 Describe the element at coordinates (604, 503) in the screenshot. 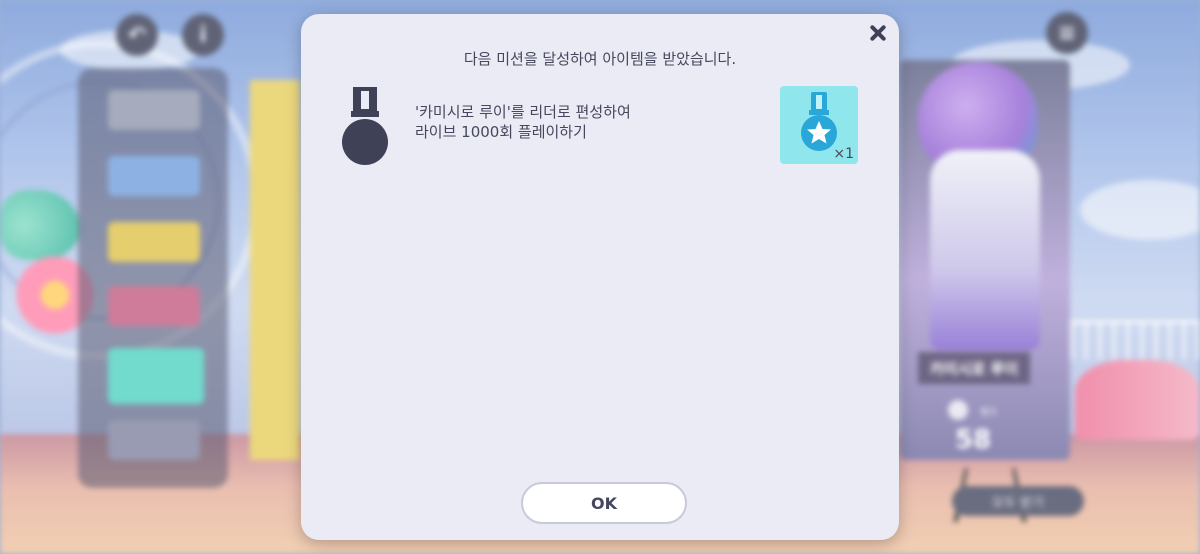

I see `ok-button: OK` at that location.